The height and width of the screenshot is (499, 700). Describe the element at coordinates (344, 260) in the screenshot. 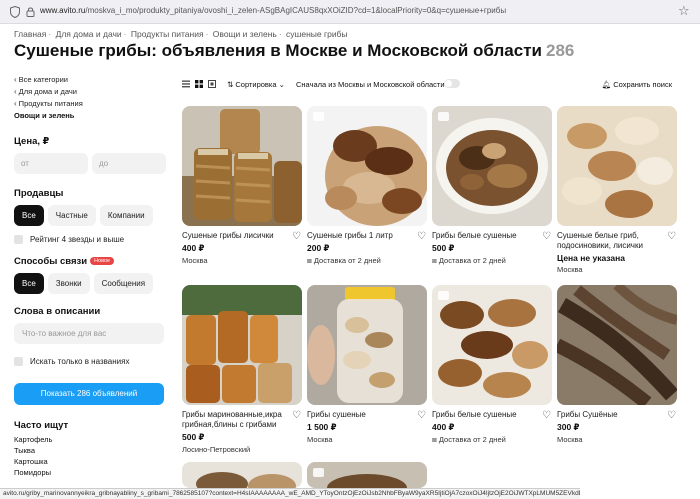

I see `listing-delivery: ⧈ Доставка от 2 дней` at that location.